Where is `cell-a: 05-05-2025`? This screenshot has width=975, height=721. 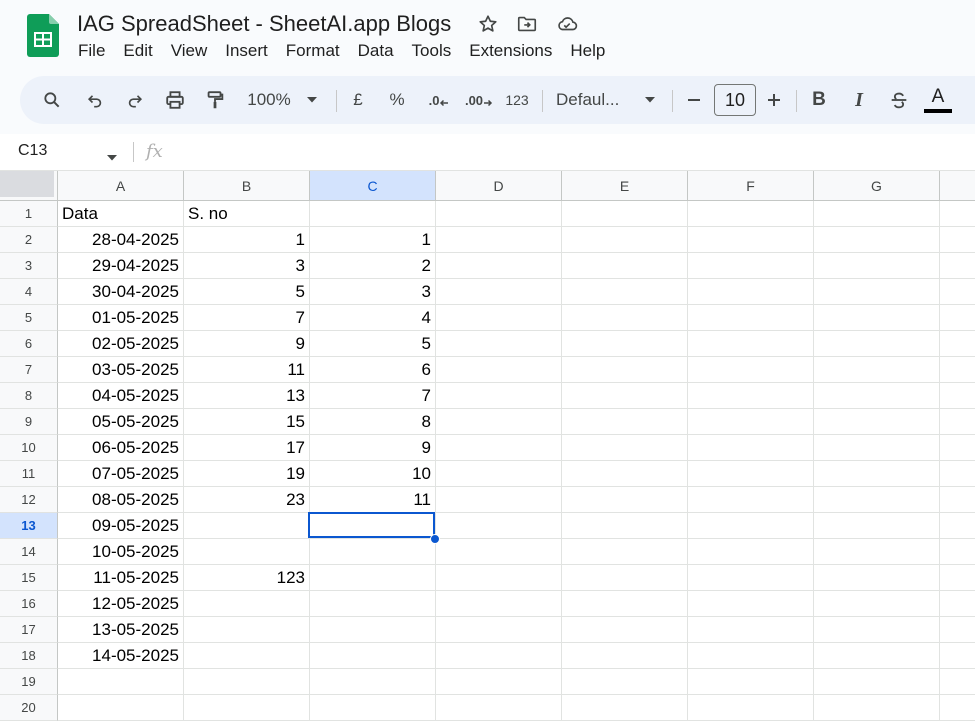
cell-a: 05-05-2025 is located at coordinates (121, 422).